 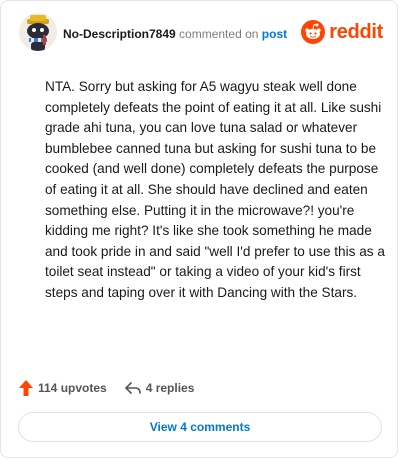 I want to click on reddit-brand: reddit, so click(x=342, y=32).